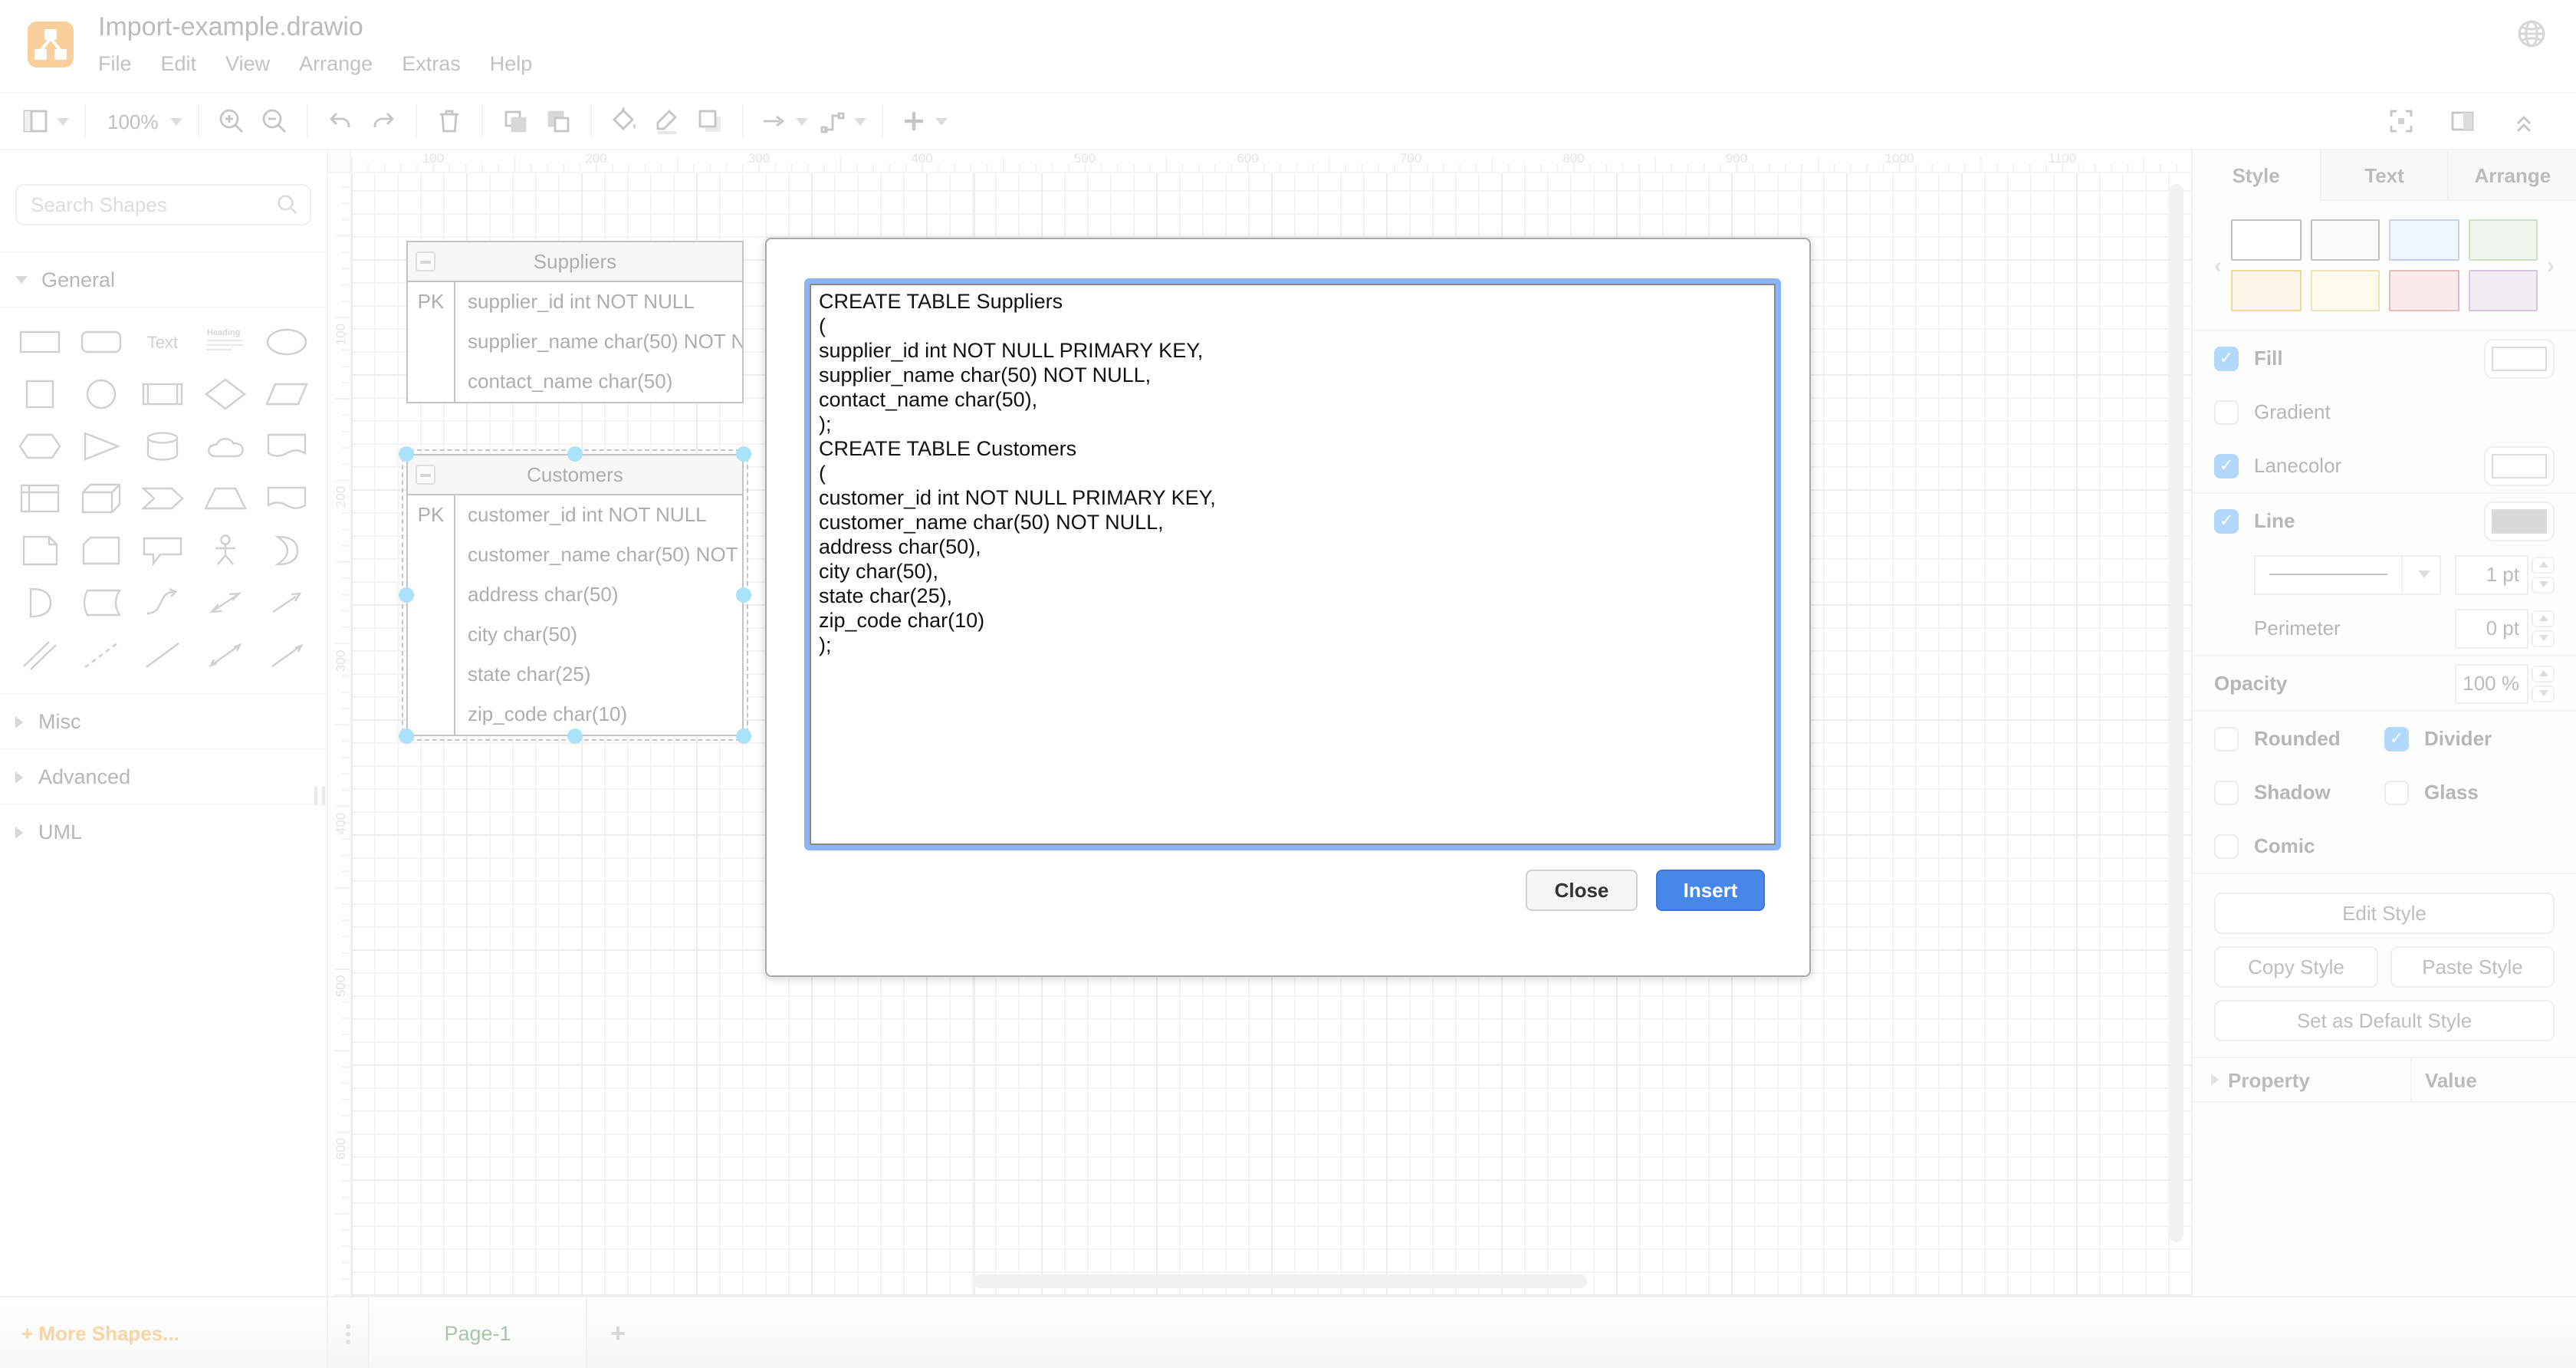 The height and width of the screenshot is (1368, 2576). Describe the element at coordinates (1582, 890) in the screenshot. I see `close-button: Close` at that location.